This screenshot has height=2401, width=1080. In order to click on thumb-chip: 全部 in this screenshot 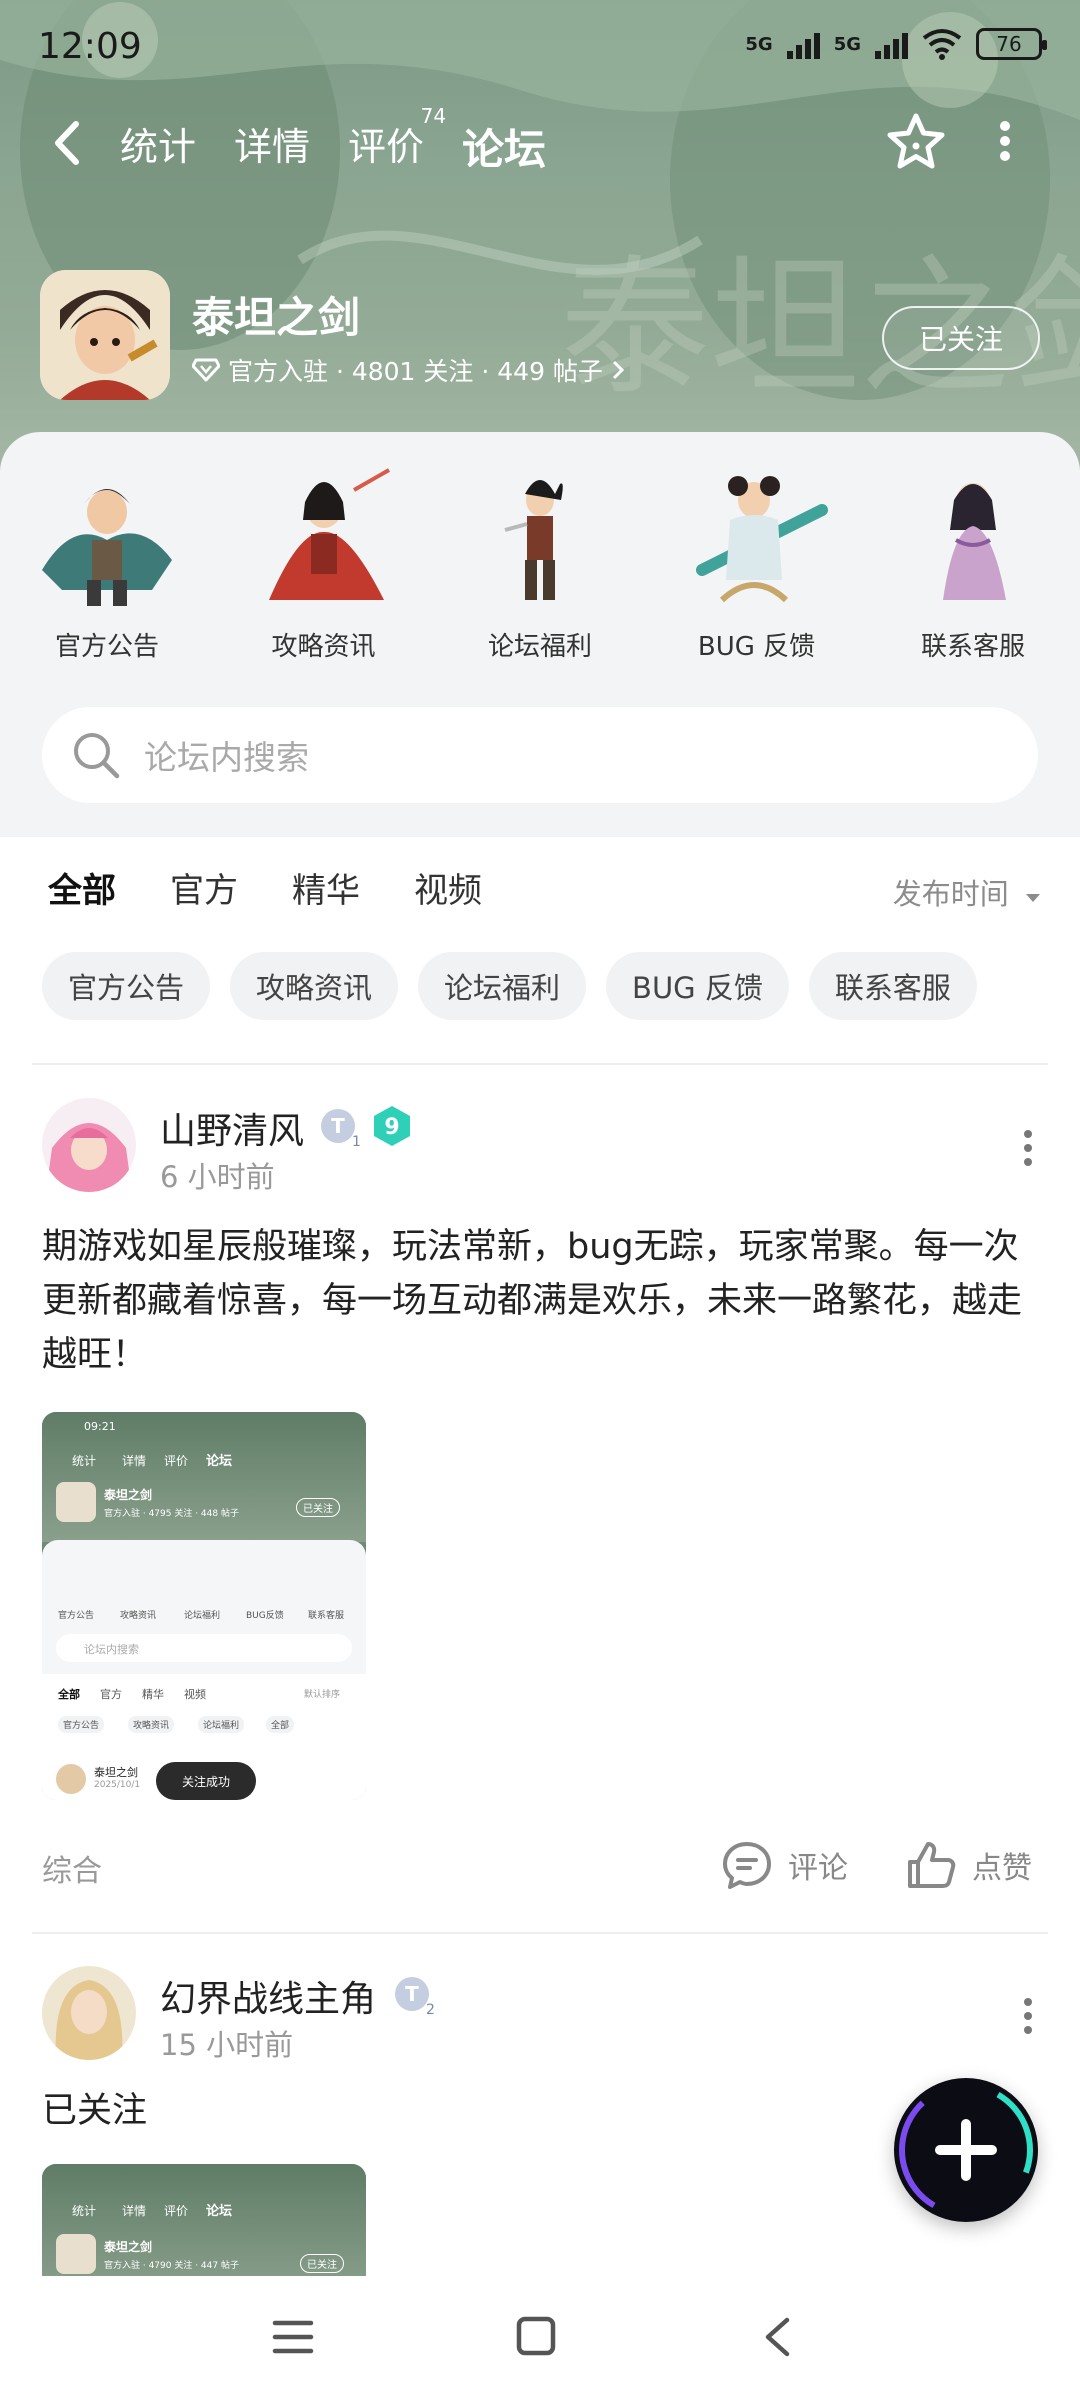, I will do `click(280, 1724)`.